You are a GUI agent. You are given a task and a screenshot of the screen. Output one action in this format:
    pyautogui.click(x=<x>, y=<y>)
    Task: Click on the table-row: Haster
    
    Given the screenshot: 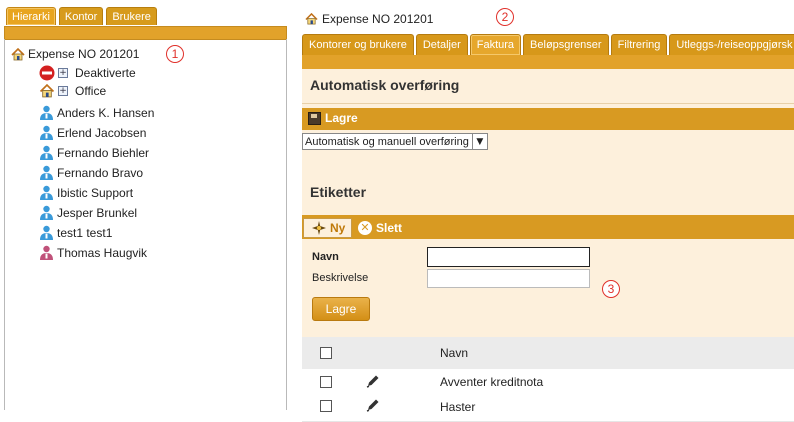 What is the action you would take?
    pyautogui.click(x=548, y=408)
    